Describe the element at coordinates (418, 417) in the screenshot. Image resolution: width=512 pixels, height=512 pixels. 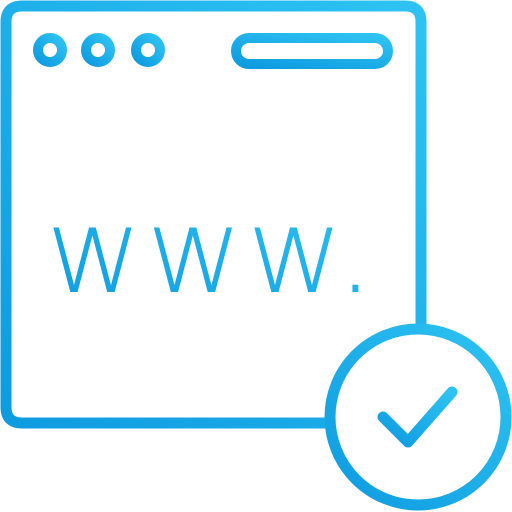
I see `check-badge-circle` at that location.